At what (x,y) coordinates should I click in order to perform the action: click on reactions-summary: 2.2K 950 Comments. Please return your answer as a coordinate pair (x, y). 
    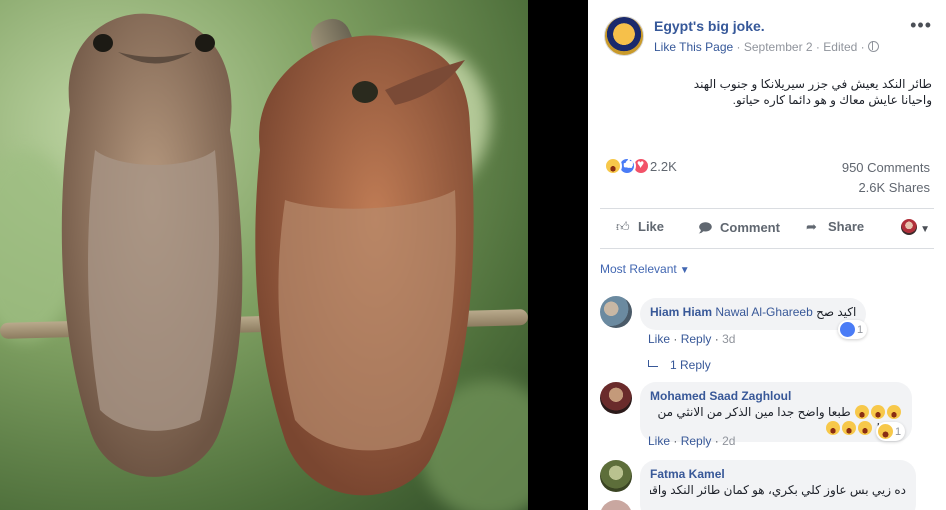
    Looking at the image, I should click on (769, 166).